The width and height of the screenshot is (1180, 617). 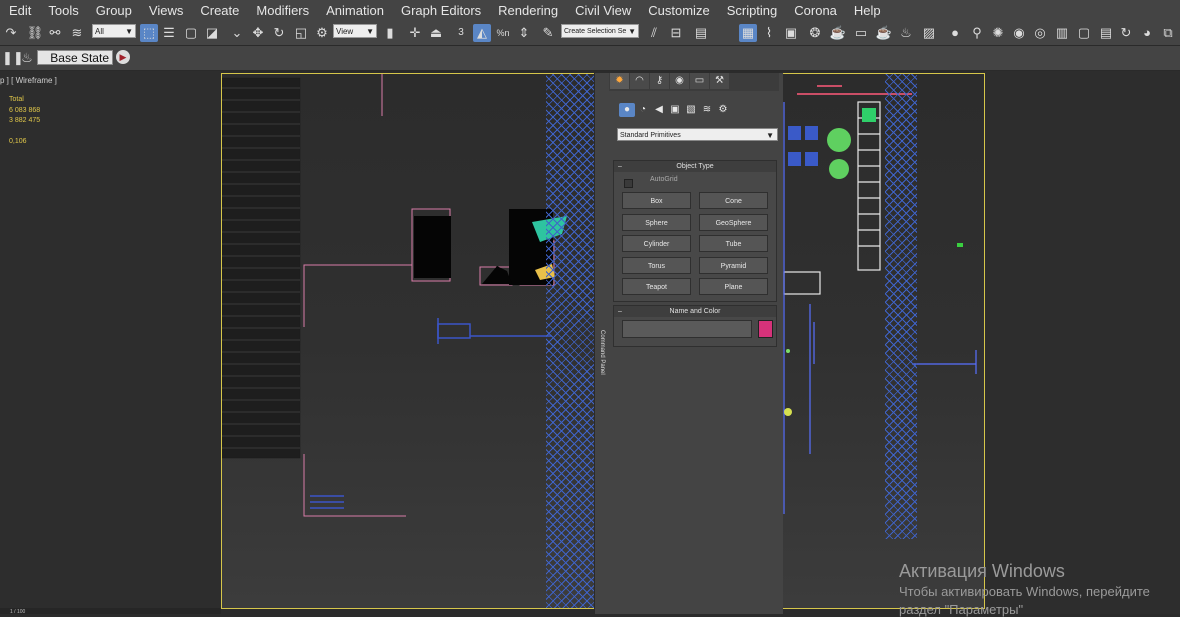 What do you see at coordinates (695, 166) in the screenshot?
I see `object-type-title: – Object Type` at bounding box center [695, 166].